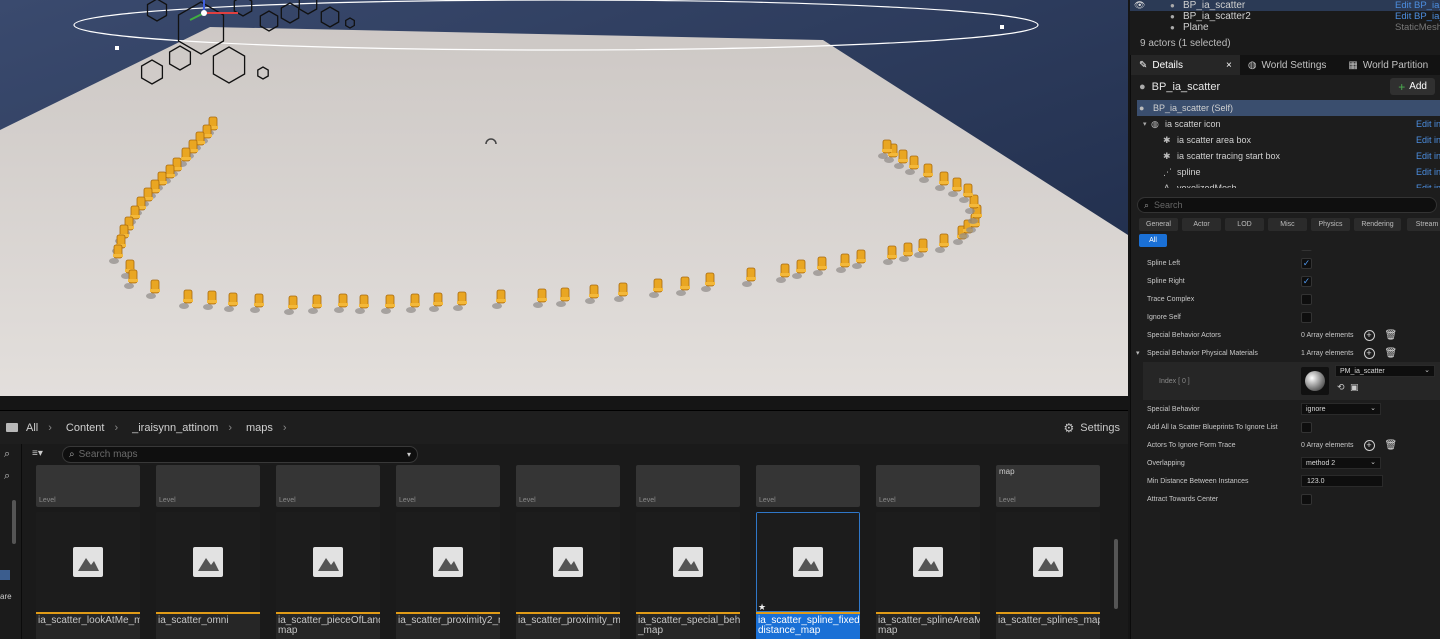 This screenshot has width=1440, height=639. I want to click on property-dropdown: ignore ⌄, so click(1341, 409).